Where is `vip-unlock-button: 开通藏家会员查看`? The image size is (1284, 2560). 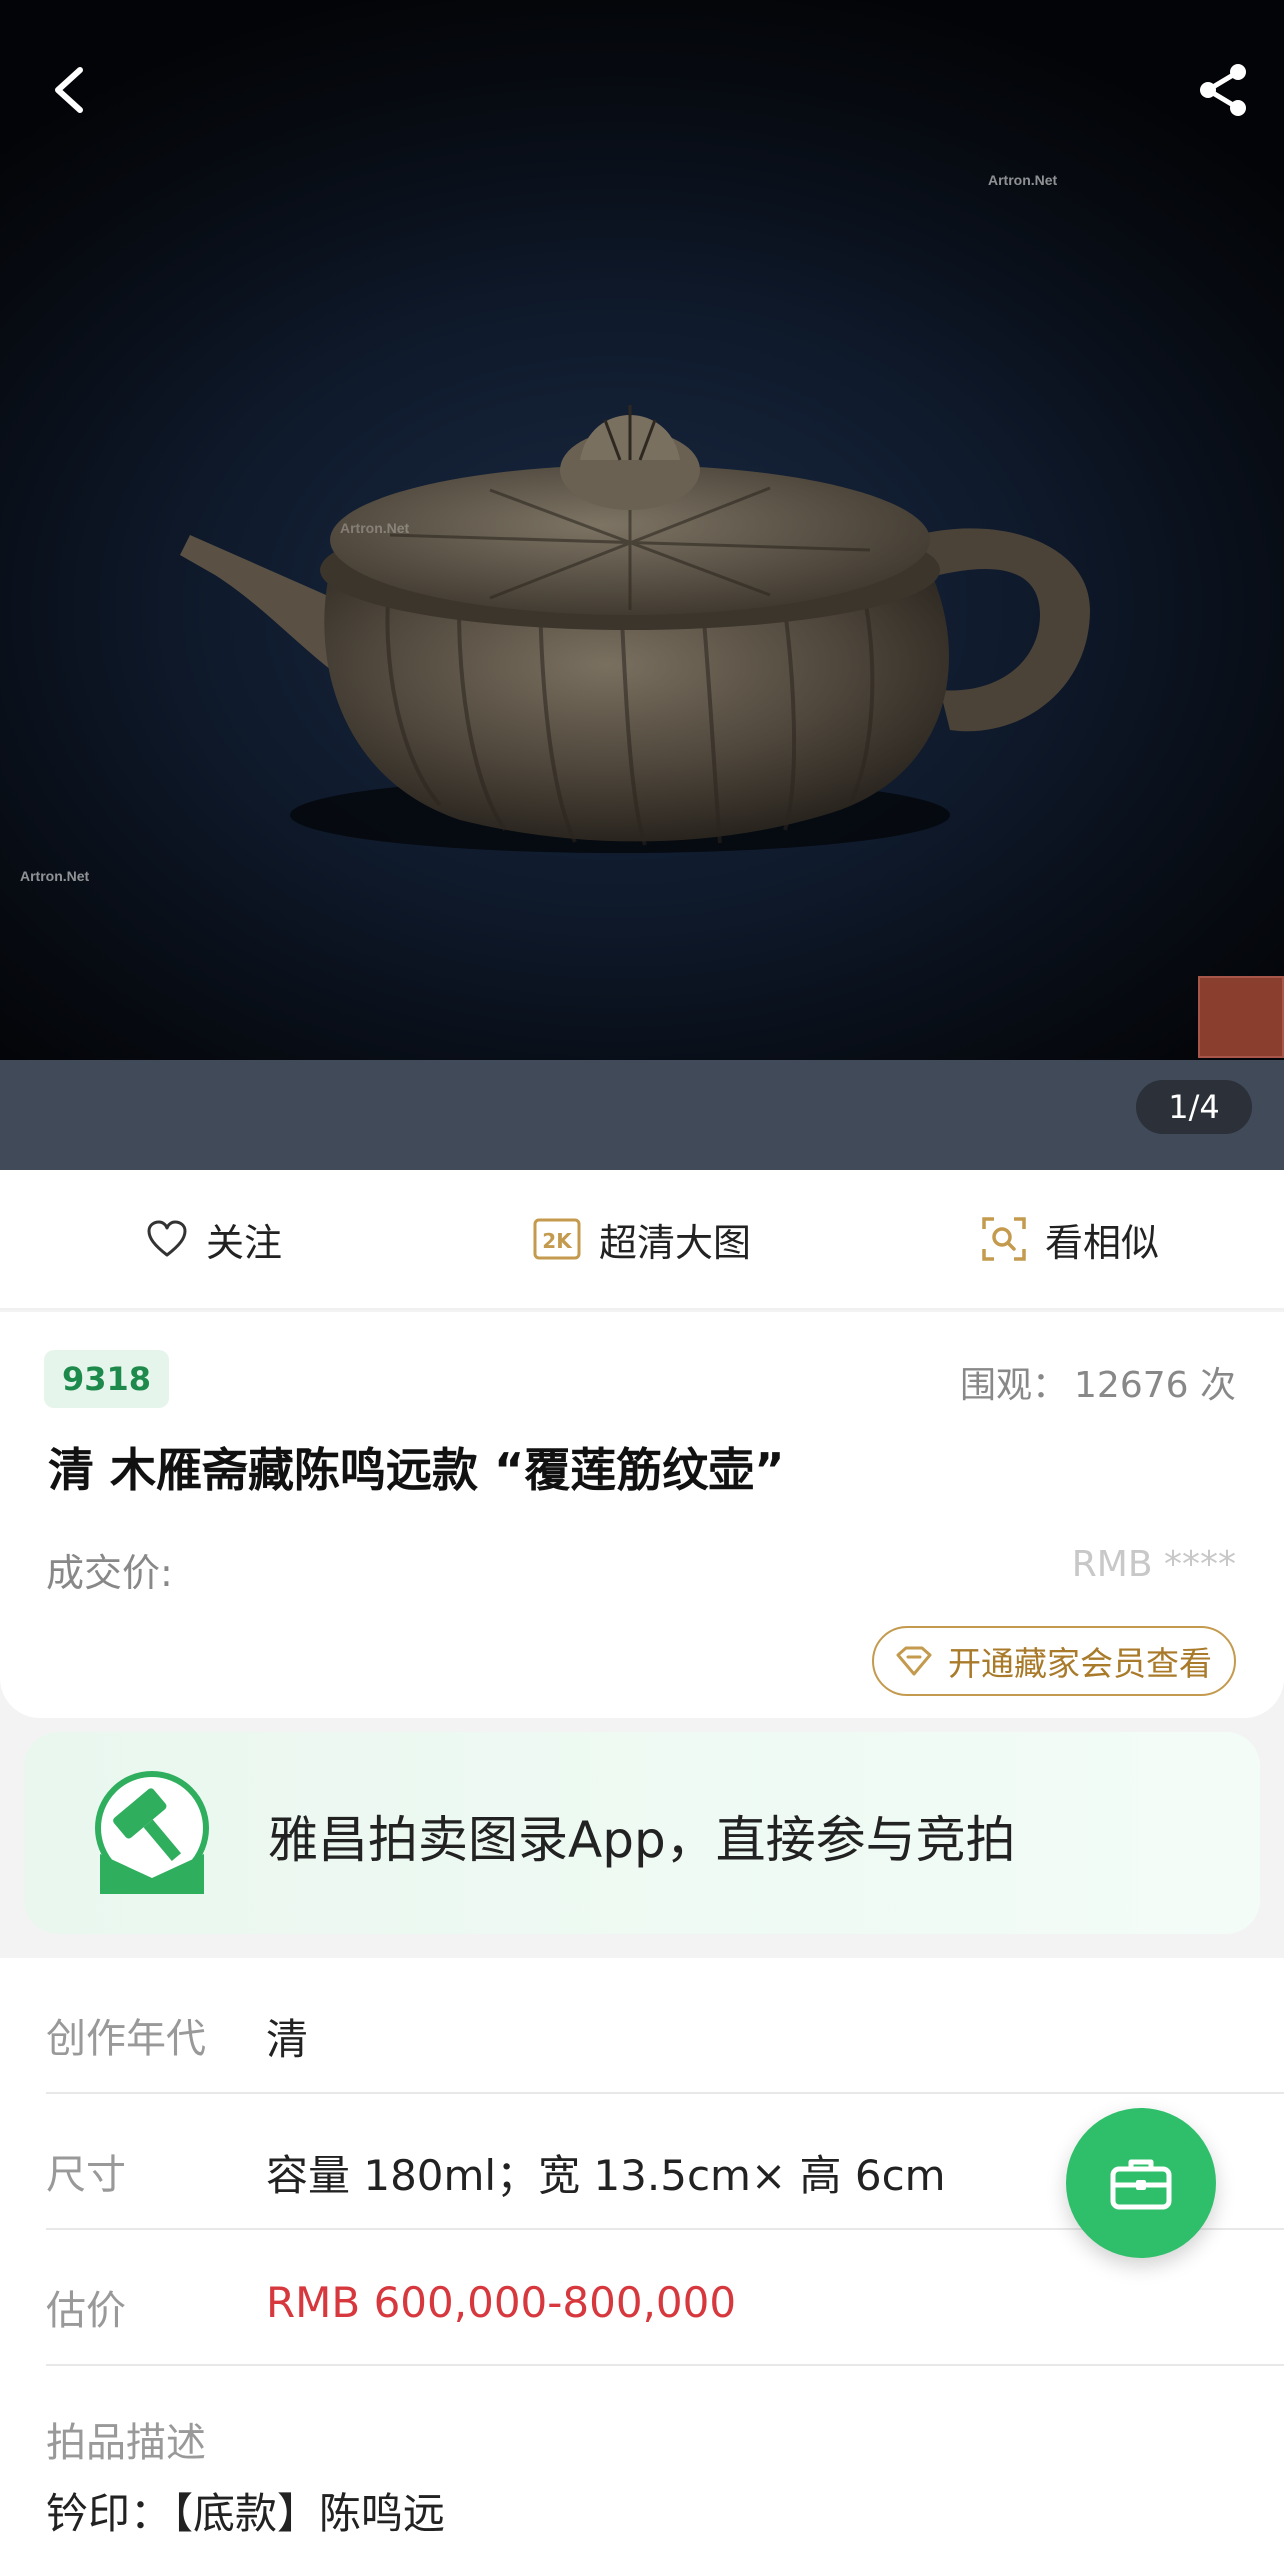
vip-unlock-button: 开通藏家会员查看 is located at coordinates (1054, 1661).